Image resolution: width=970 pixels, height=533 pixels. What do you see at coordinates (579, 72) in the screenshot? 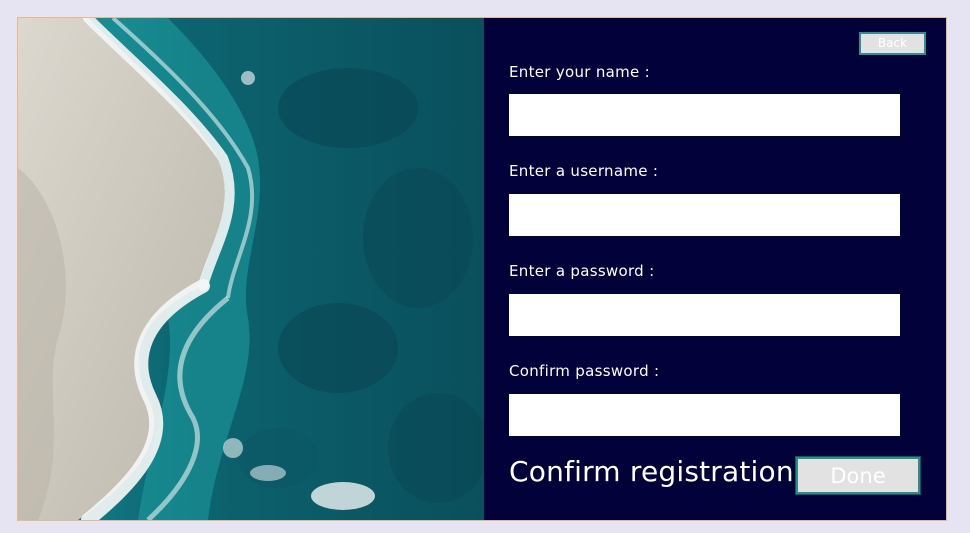
I see `name-label: Enter your name :` at bounding box center [579, 72].